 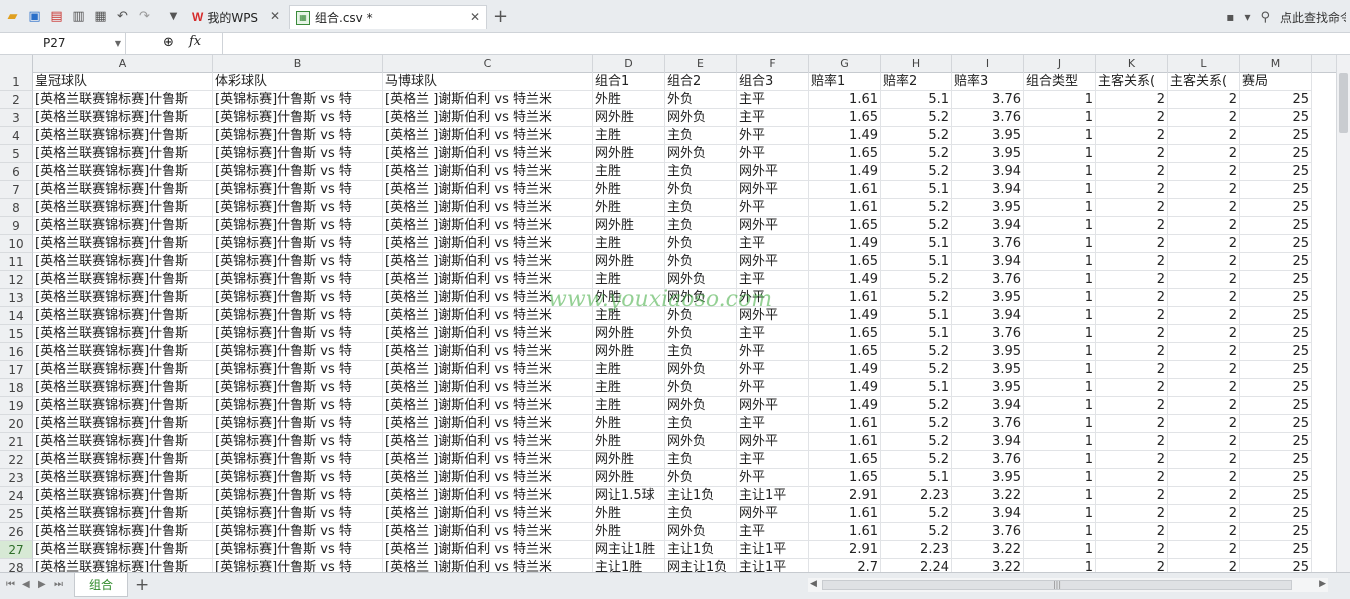 What do you see at coordinates (845, 460) in the screenshot?
I see `cell-g: 1.65` at bounding box center [845, 460].